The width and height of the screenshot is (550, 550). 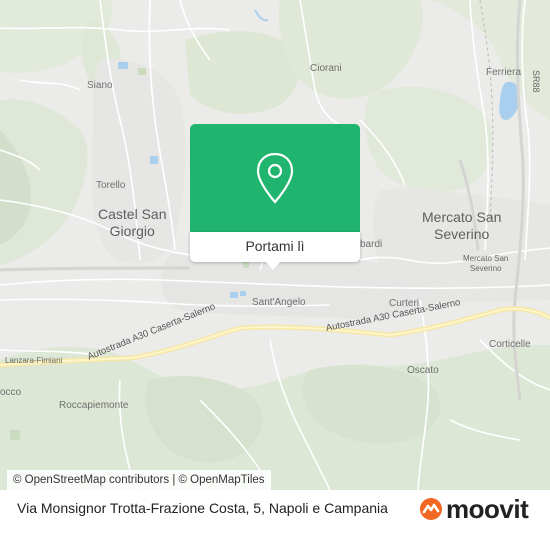 I want to click on destination-popup: Portami lì, so click(x=275, y=197).